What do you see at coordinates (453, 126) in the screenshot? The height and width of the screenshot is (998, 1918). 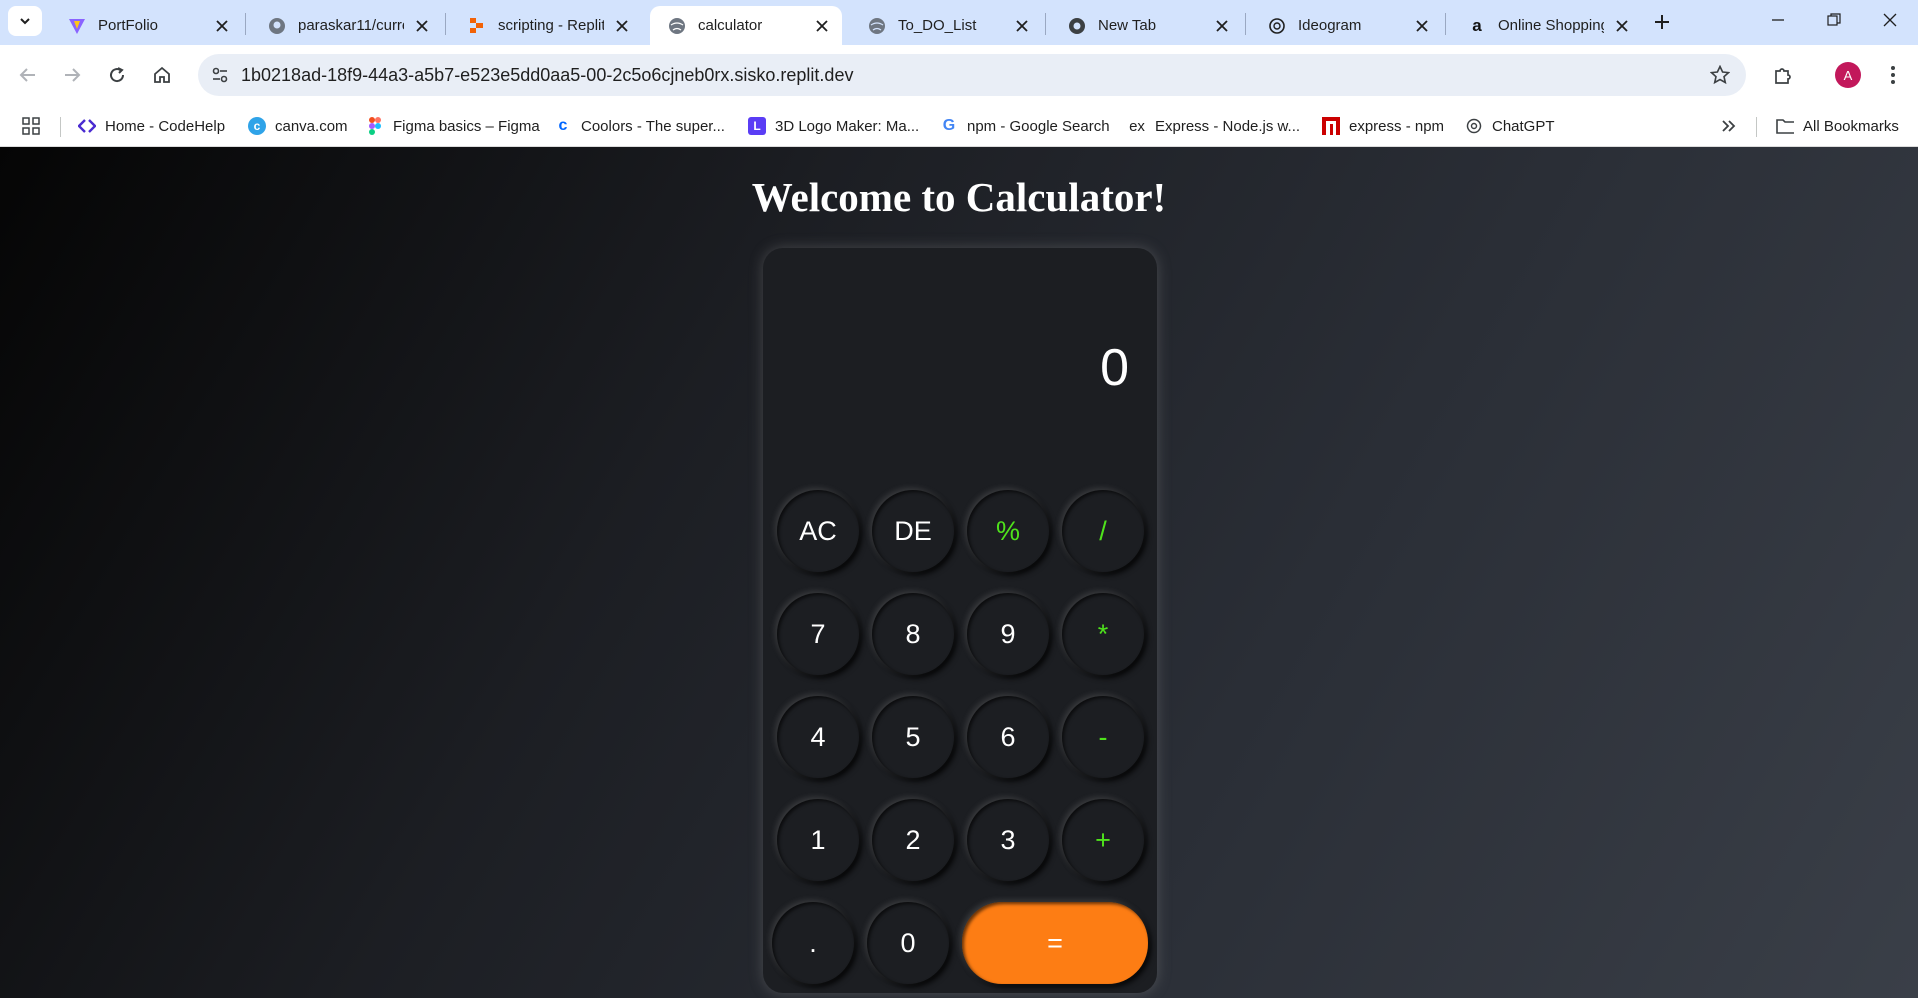 I see `bookmark-figma: Figma basics – Figma` at bounding box center [453, 126].